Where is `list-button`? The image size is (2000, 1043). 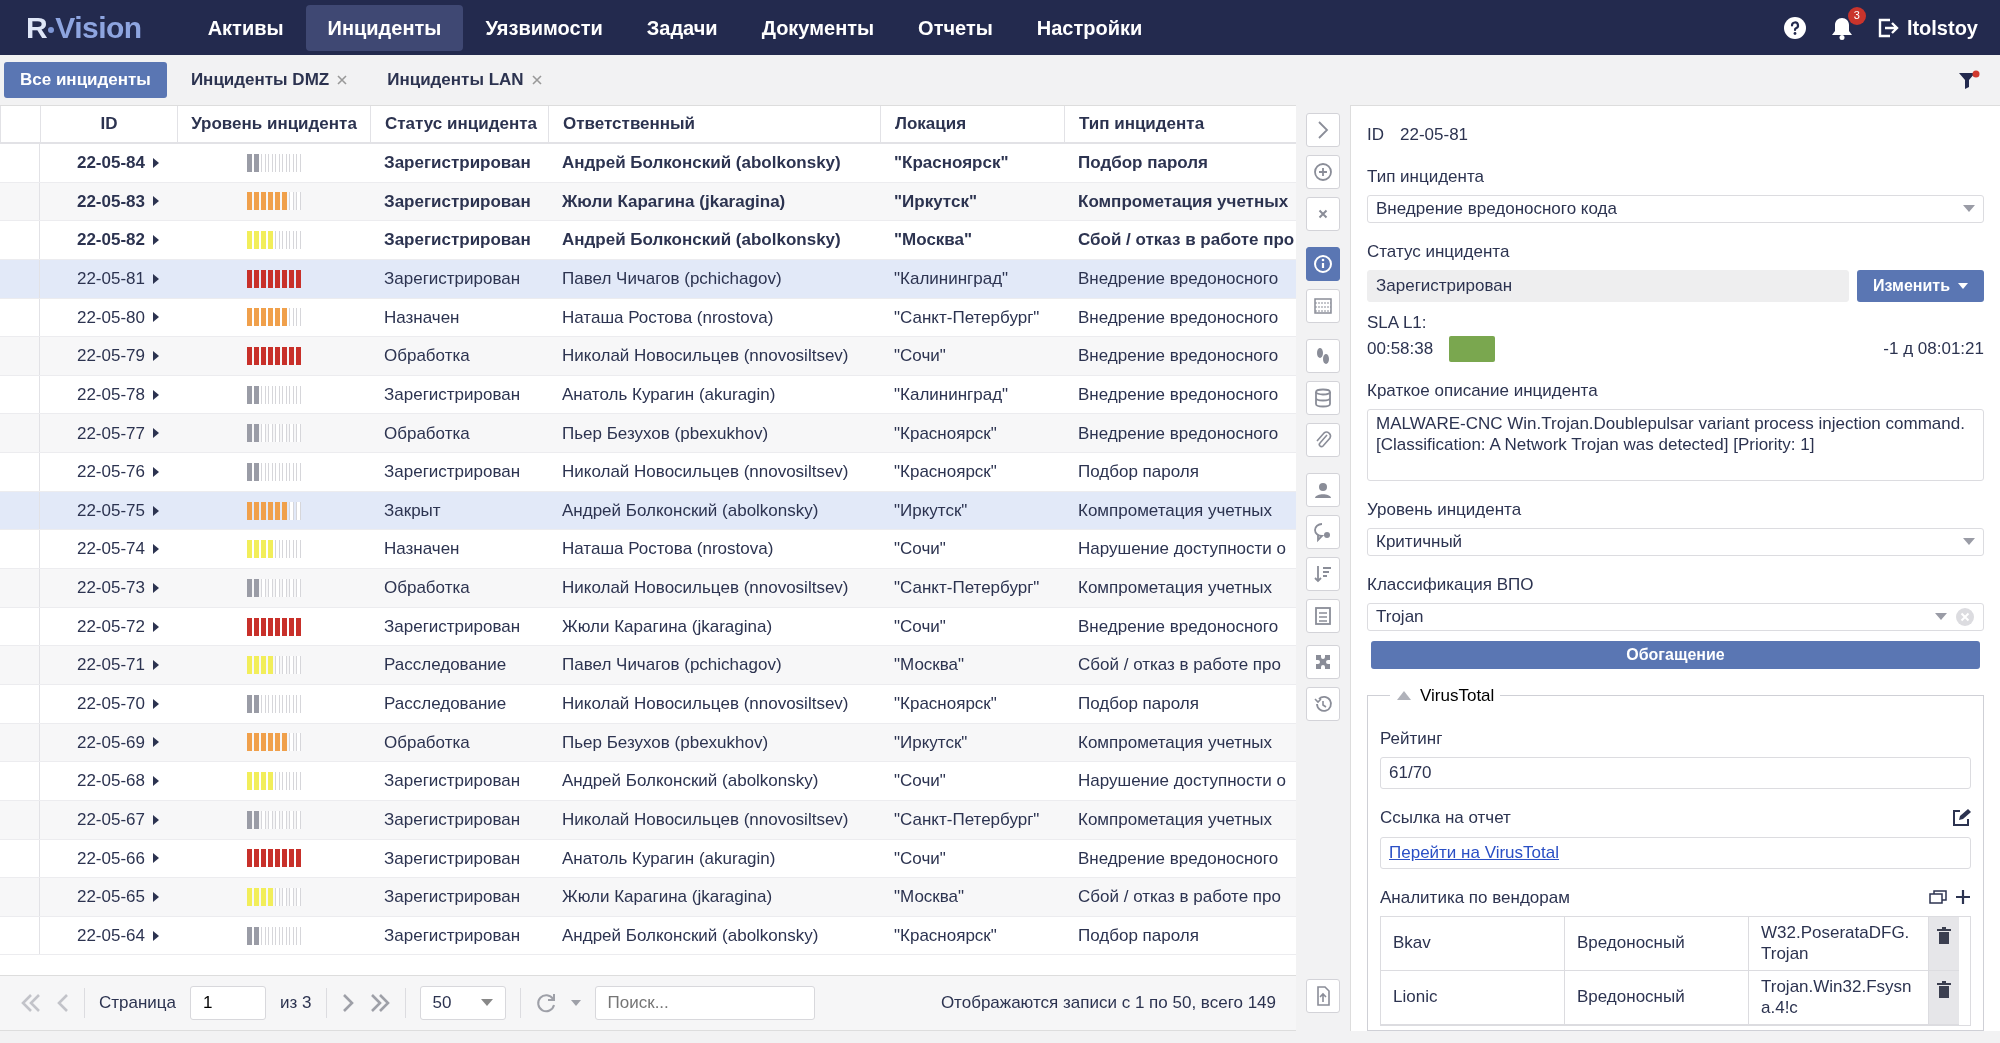
list-button is located at coordinates (1323, 616).